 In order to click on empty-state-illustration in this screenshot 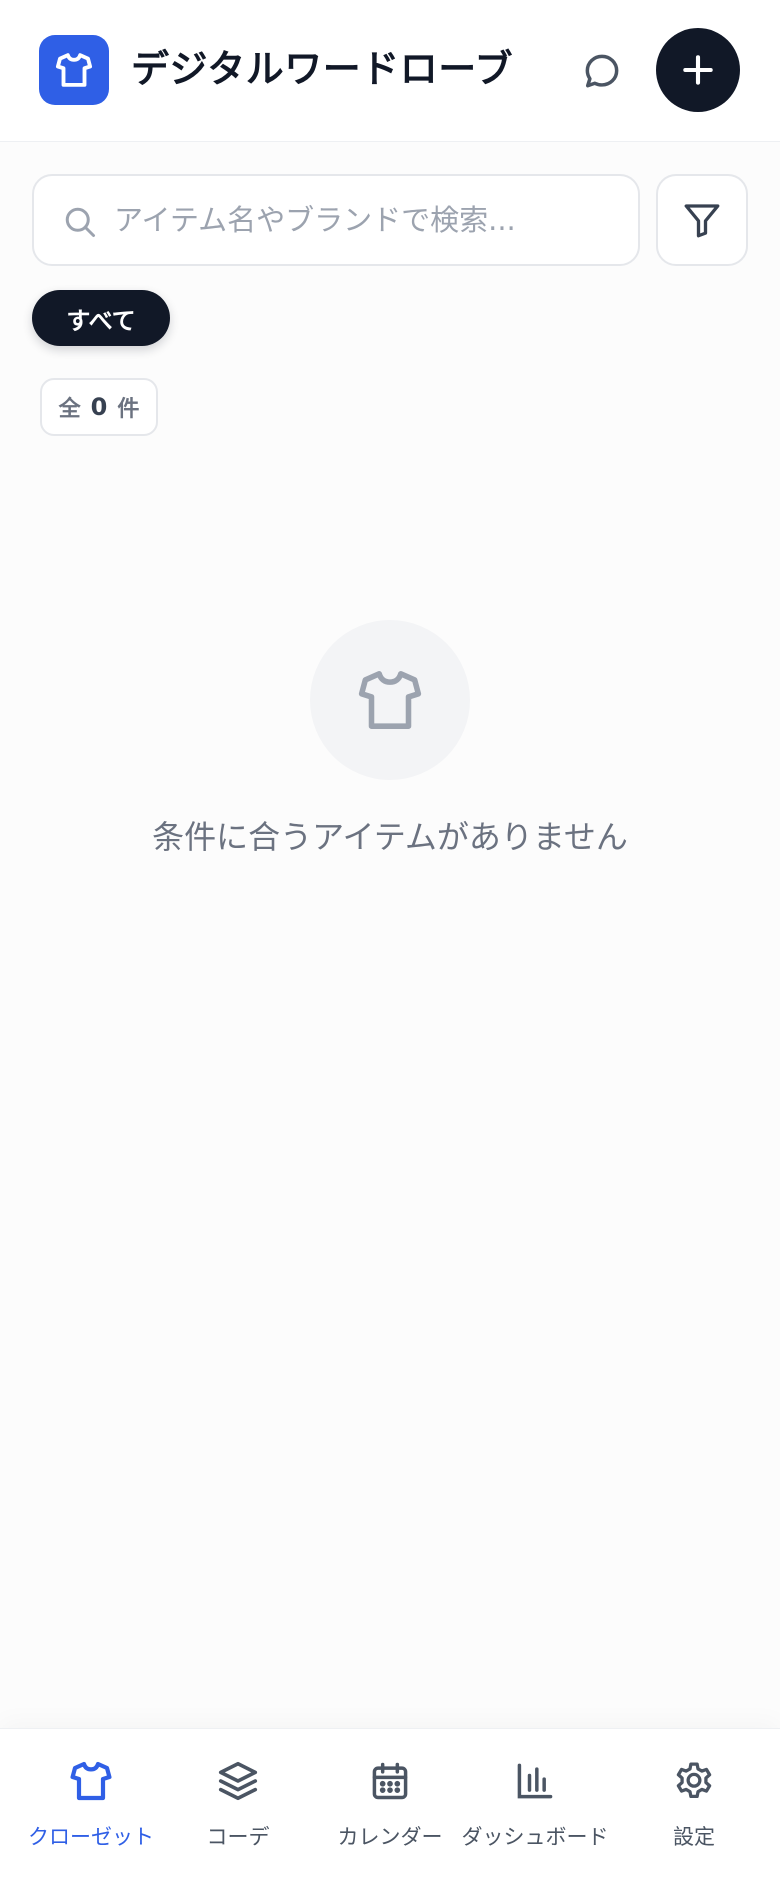, I will do `click(390, 700)`.